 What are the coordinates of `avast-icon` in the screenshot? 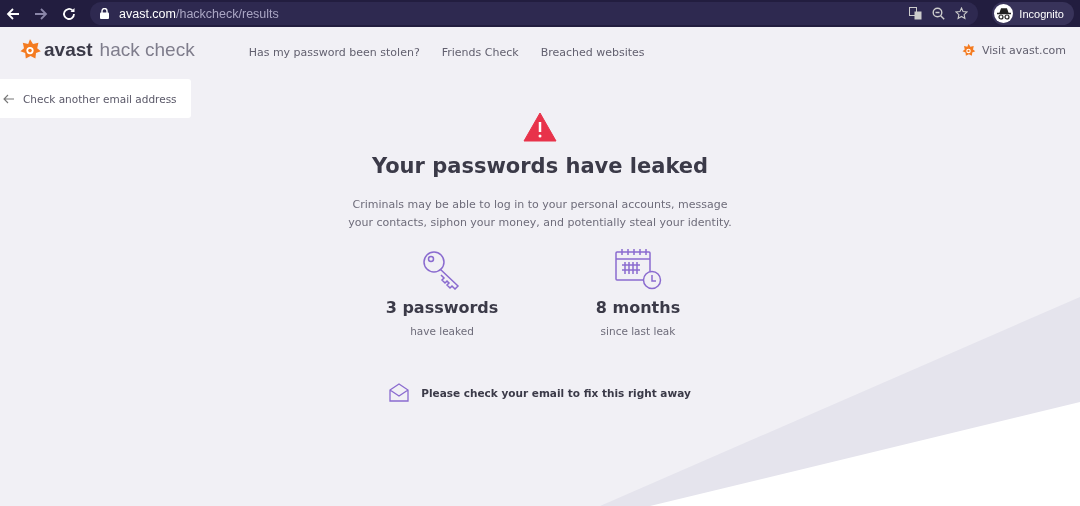 It's located at (969, 50).